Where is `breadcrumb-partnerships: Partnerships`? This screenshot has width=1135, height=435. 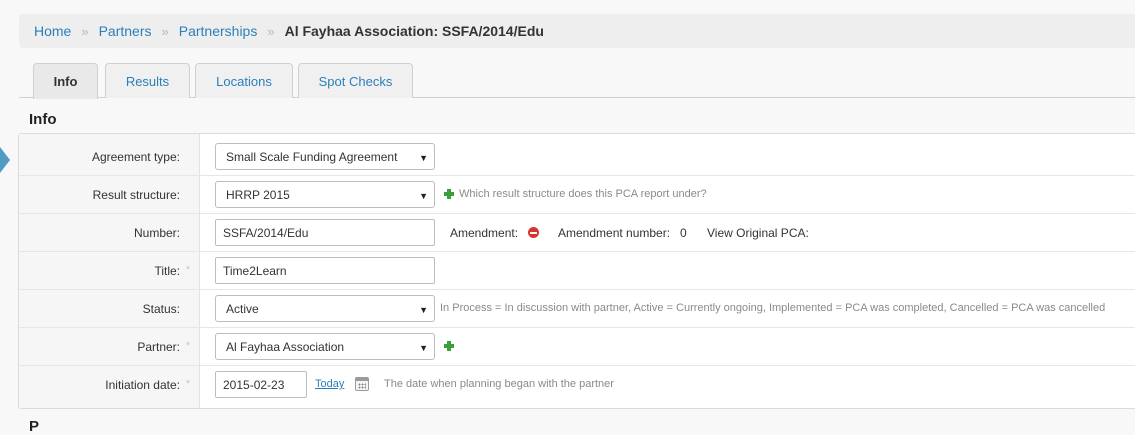 breadcrumb-partnerships: Partnerships is located at coordinates (218, 31).